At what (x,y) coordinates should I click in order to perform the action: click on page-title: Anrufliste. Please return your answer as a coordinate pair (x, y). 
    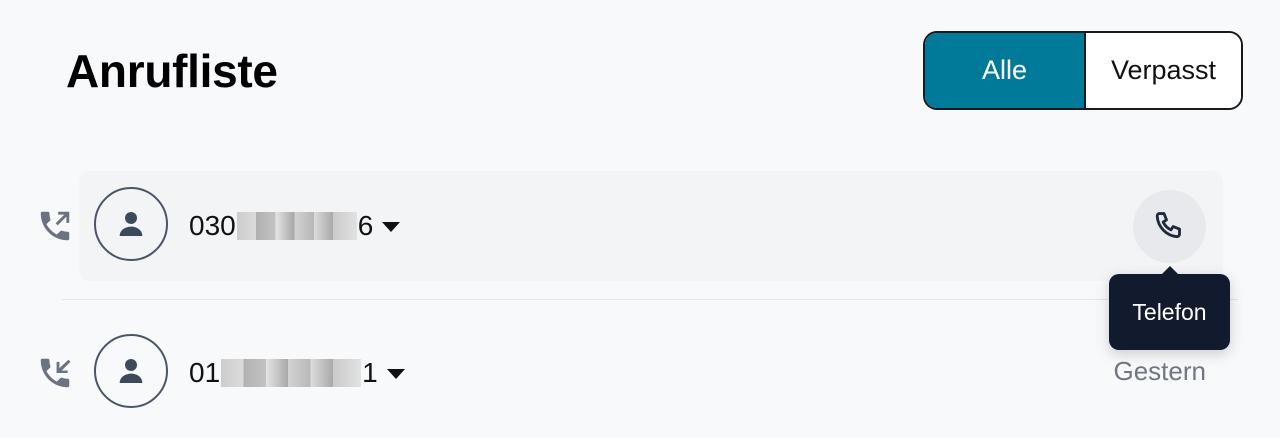
    Looking at the image, I should click on (172, 71).